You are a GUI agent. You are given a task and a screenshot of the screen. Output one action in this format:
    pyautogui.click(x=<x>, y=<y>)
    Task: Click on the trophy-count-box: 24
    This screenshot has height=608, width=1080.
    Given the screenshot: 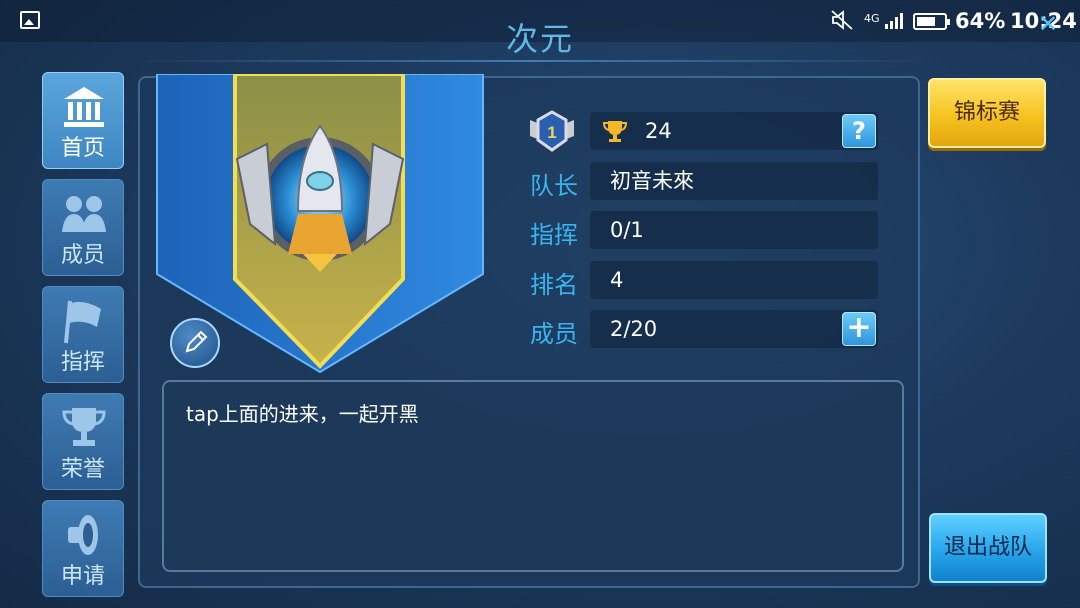 What is the action you would take?
    pyautogui.click(x=734, y=131)
    